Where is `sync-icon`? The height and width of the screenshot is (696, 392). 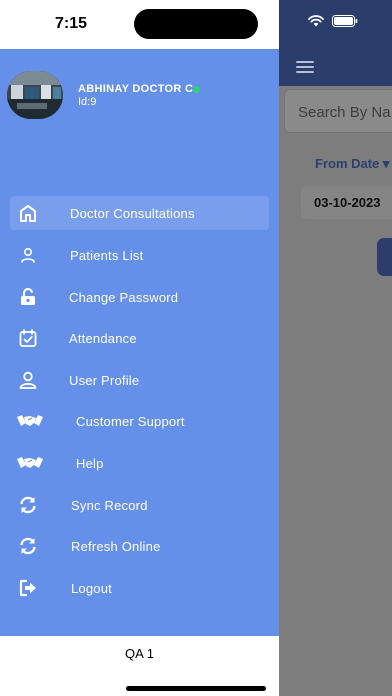 sync-icon is located at coordinates (28, 505).